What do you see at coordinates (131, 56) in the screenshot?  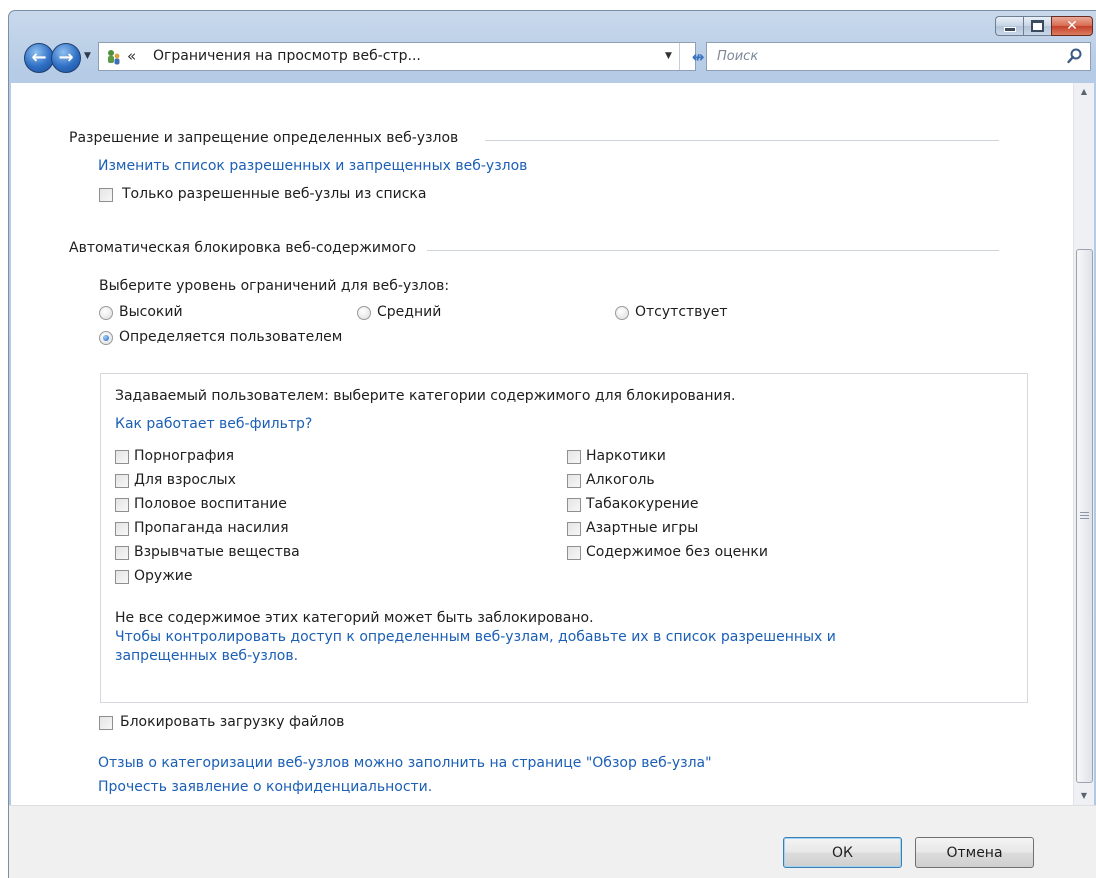 I see `breadcrumb-chevron: «` at bounding box center [131, 56].